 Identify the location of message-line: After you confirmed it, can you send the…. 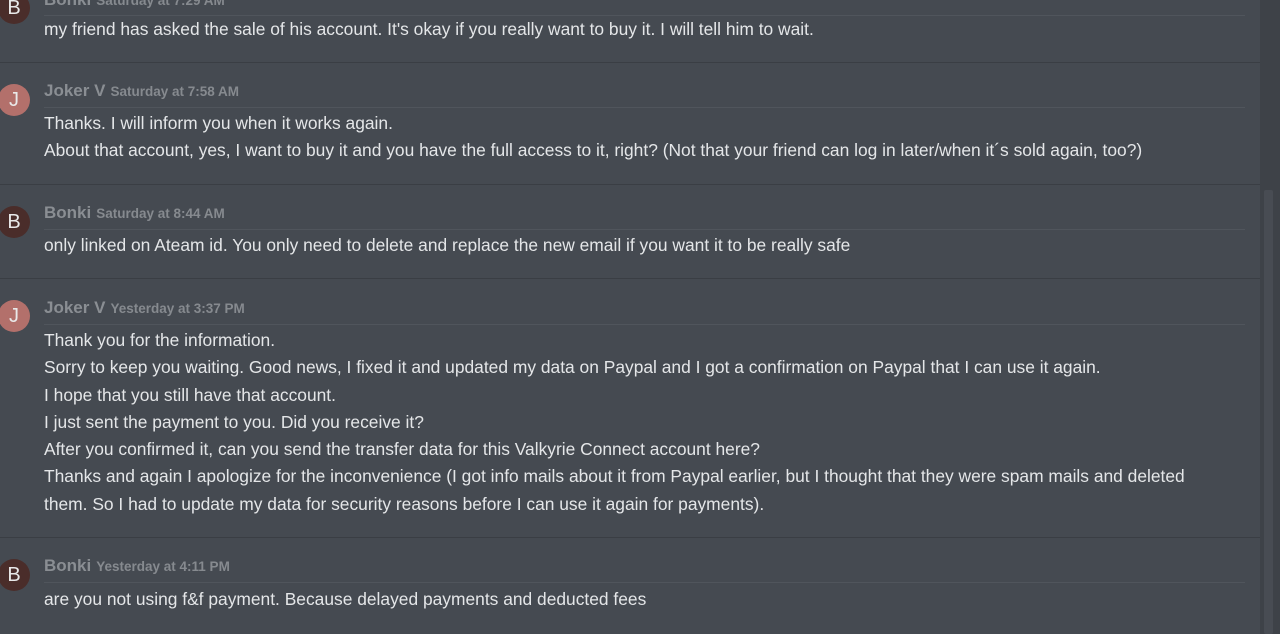
(402, 449).